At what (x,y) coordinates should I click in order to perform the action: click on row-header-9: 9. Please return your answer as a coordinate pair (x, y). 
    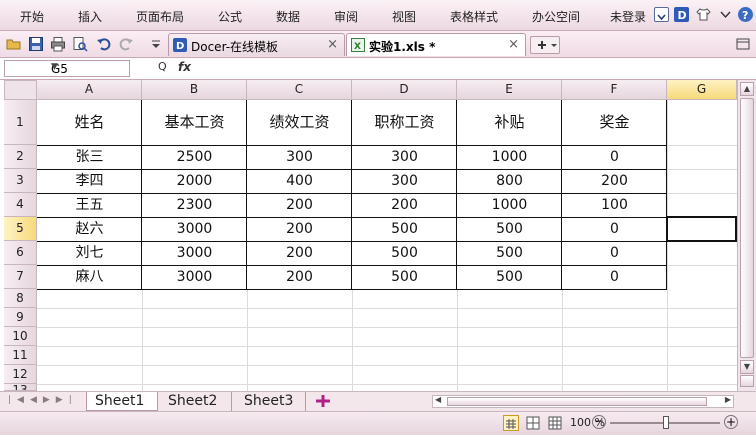
    Looking at the image, I should click on (20, 317).